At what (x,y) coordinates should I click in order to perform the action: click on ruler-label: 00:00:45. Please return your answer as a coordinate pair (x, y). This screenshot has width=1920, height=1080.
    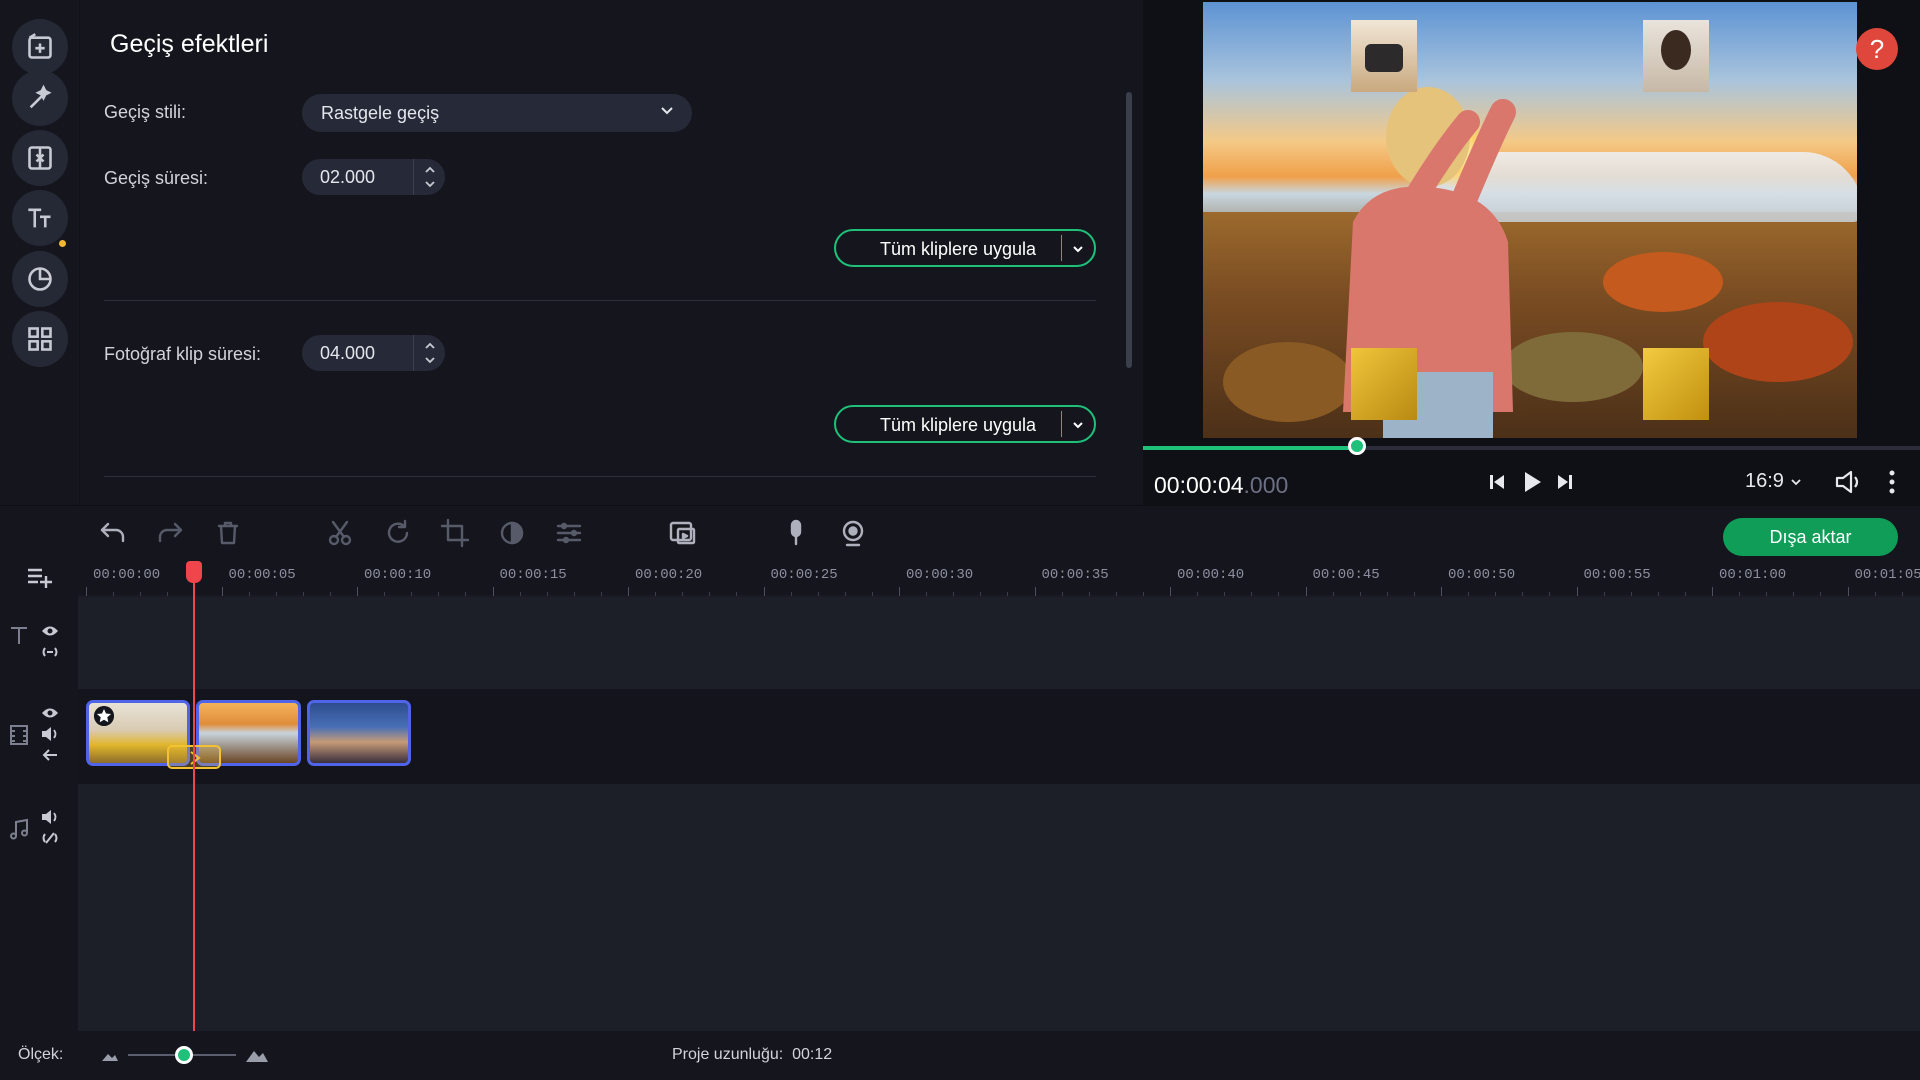
    Looking at the image, I should click on (1346, 575).